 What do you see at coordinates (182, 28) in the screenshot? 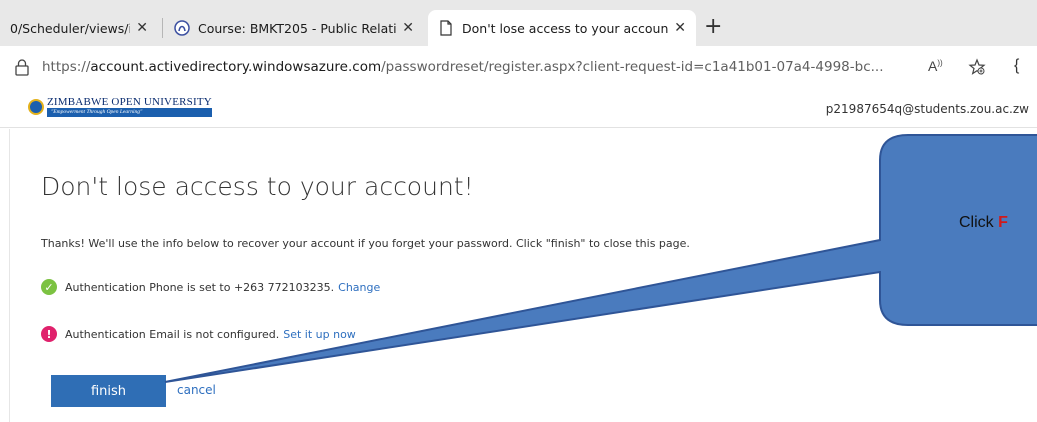
I see `moodle-icon` at bounding box center [182, 28].